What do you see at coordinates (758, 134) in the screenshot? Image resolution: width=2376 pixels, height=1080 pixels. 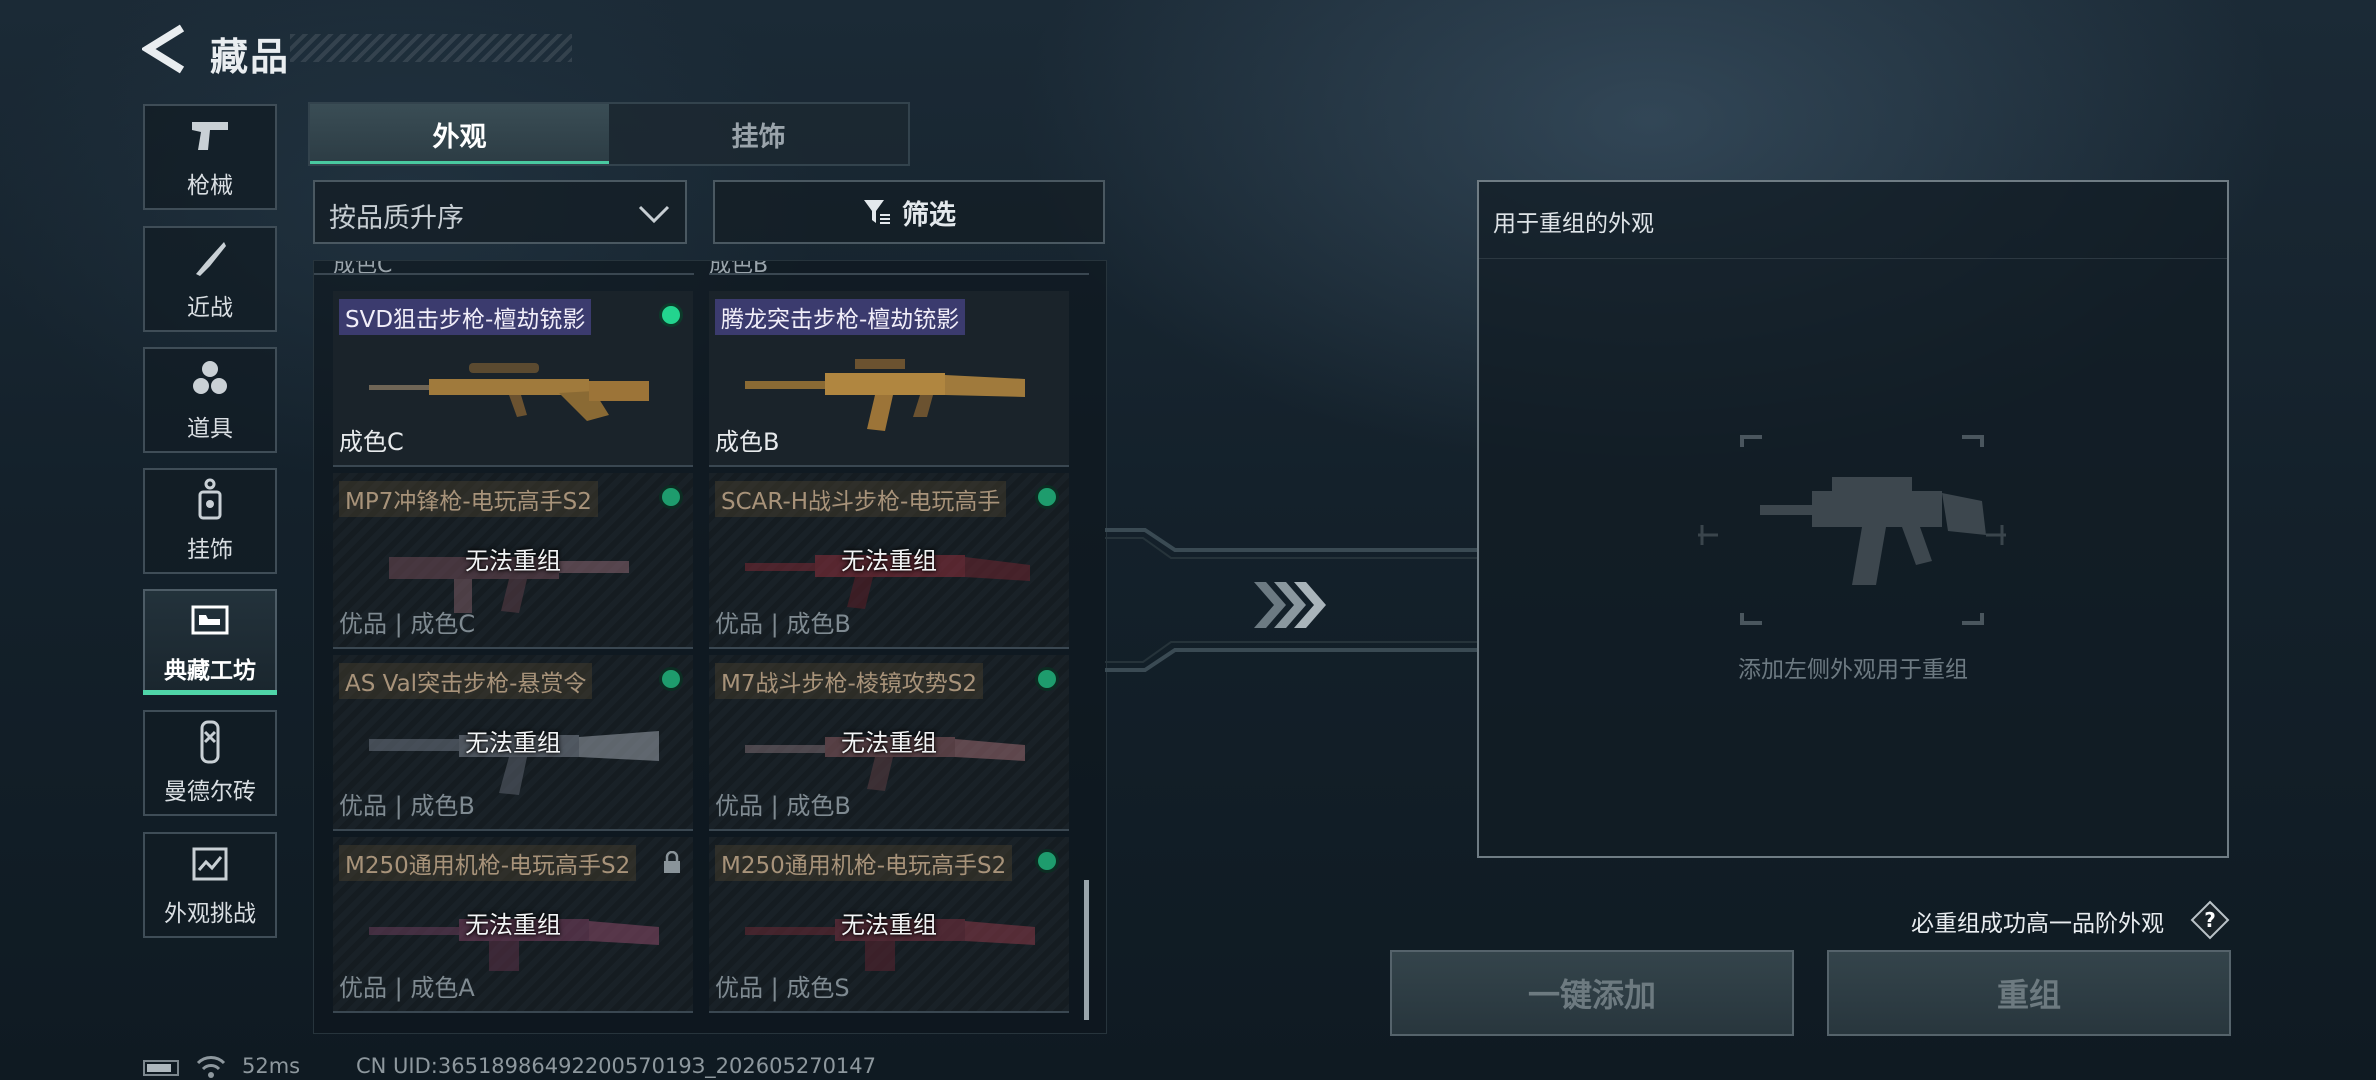 I see `tab-charms: 挂饰` at bounding box center [758, 134].